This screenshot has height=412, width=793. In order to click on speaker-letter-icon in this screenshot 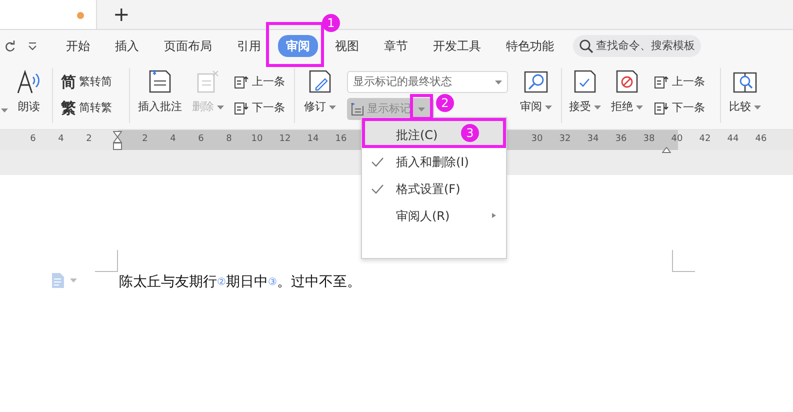, I will do `click(29, 82)`.